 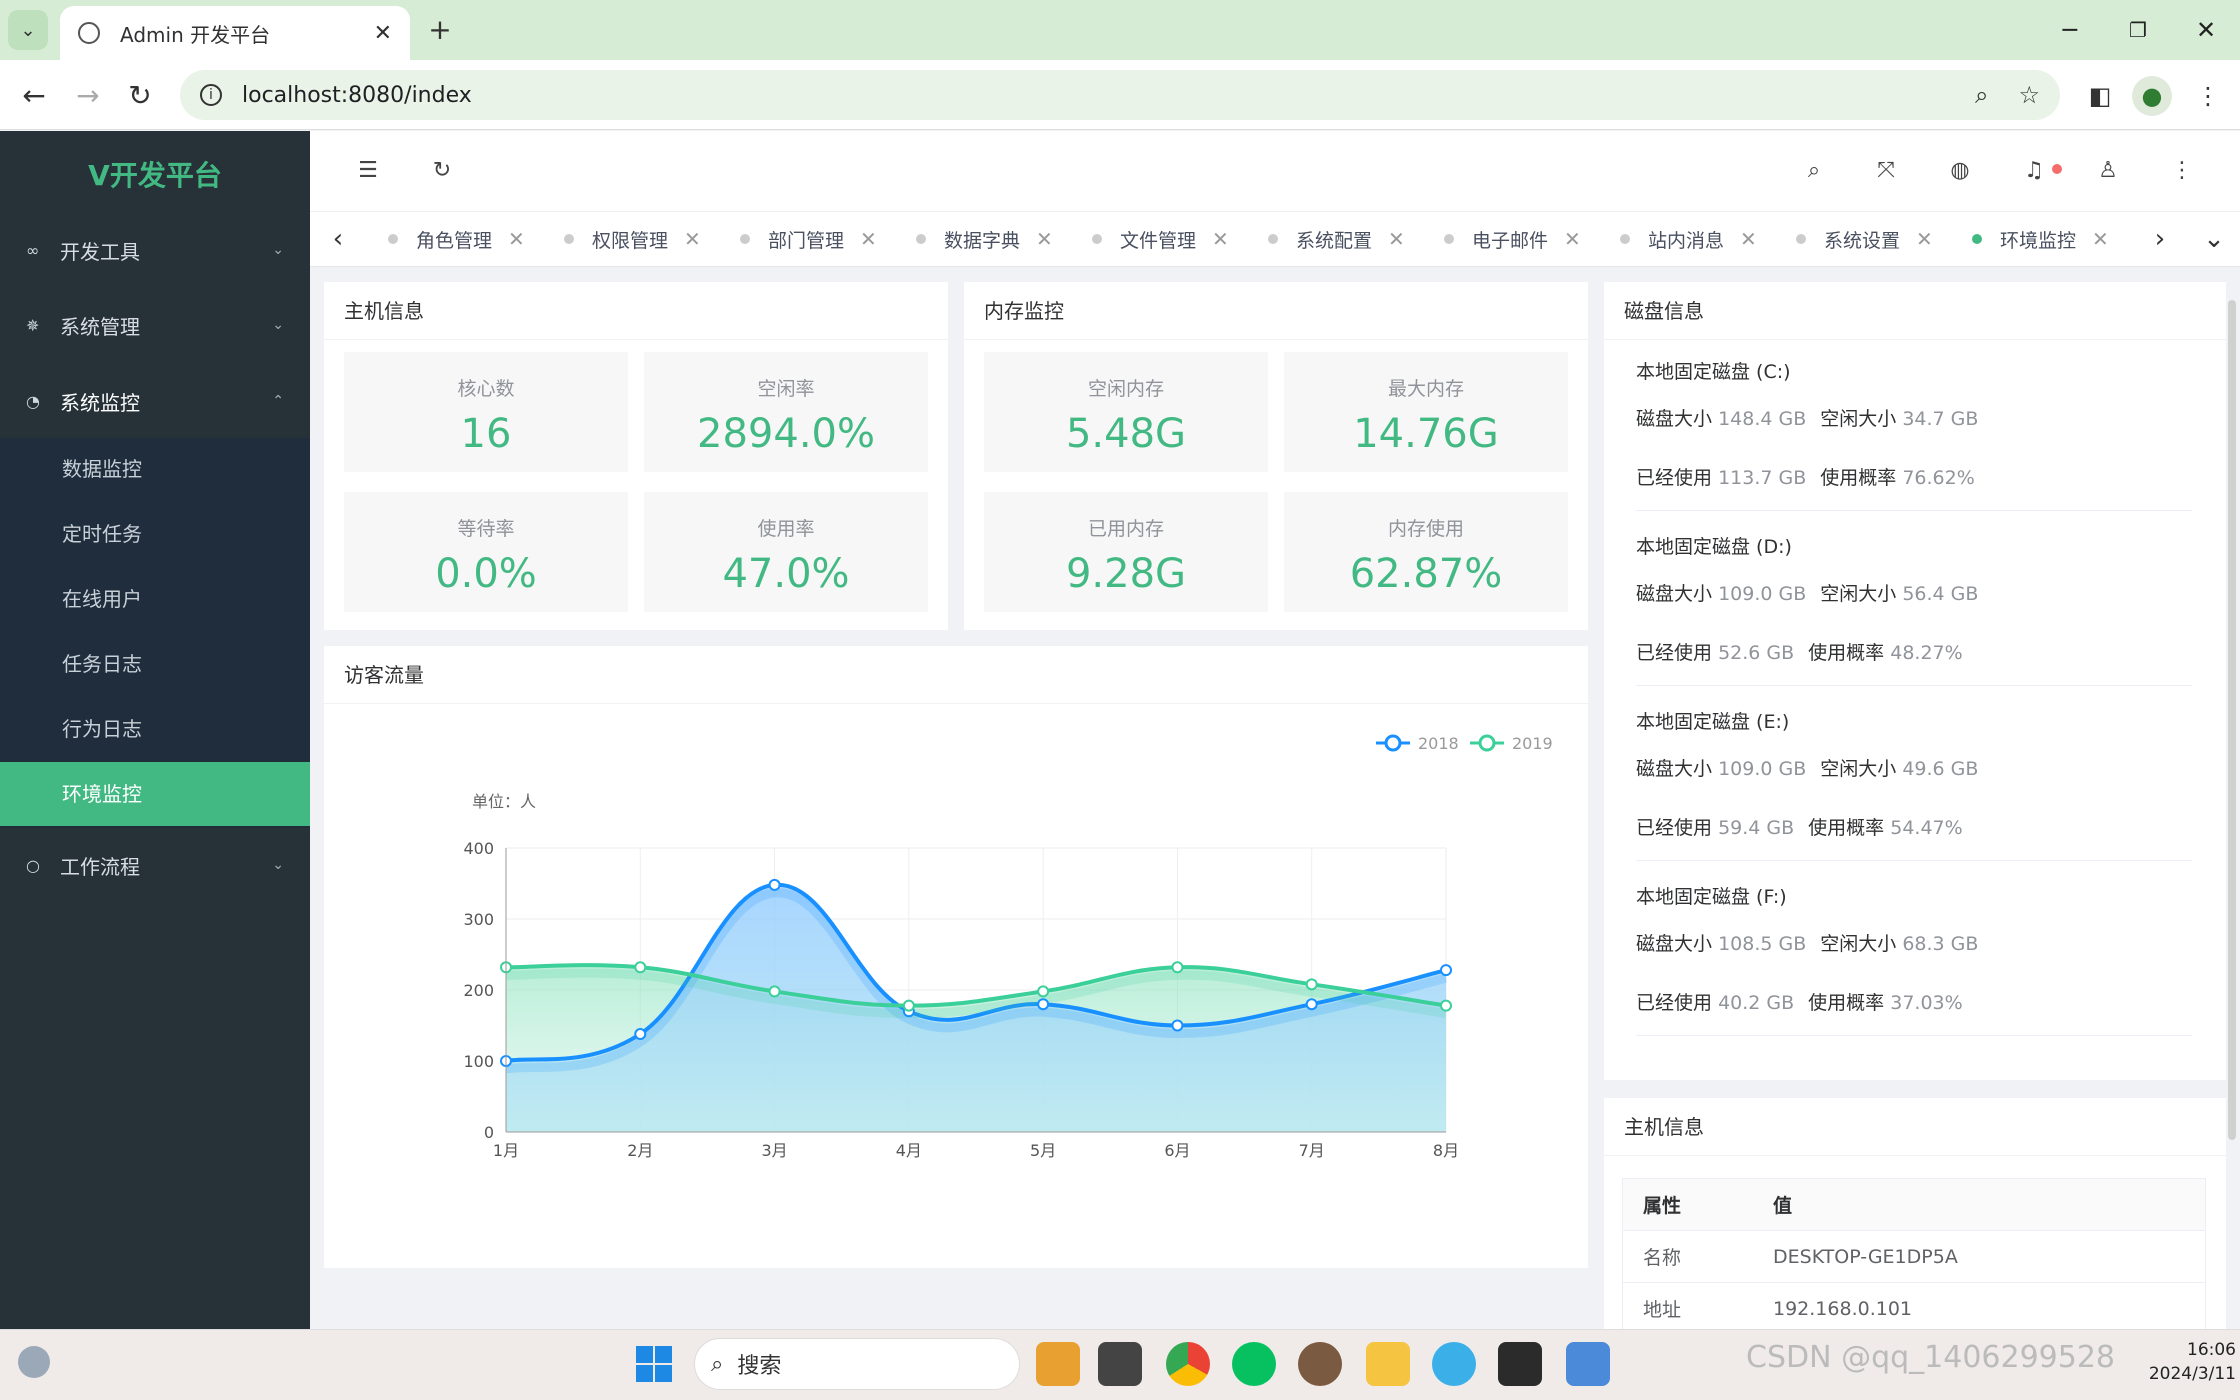 What do you see at coordinates (1678, 239) in the screenshot?
I see `tag-site-messages: 站内消息 ✕` at bounding box center [1678, 239].